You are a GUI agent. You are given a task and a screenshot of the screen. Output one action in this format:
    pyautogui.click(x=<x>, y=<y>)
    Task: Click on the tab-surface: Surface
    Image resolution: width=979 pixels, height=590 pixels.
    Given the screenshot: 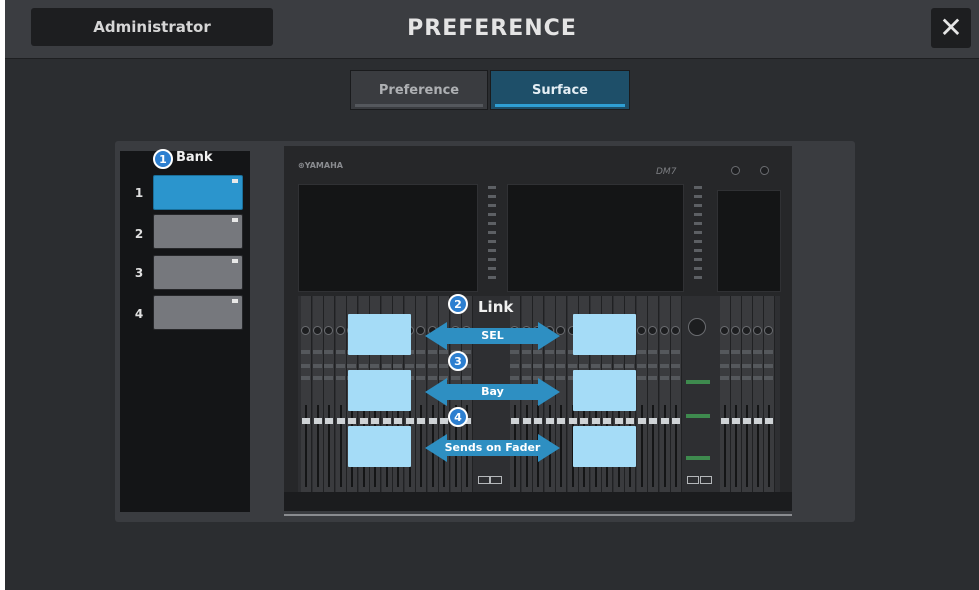 What is the action you would take?
    pyautogui.click(x=560, y=90)
    